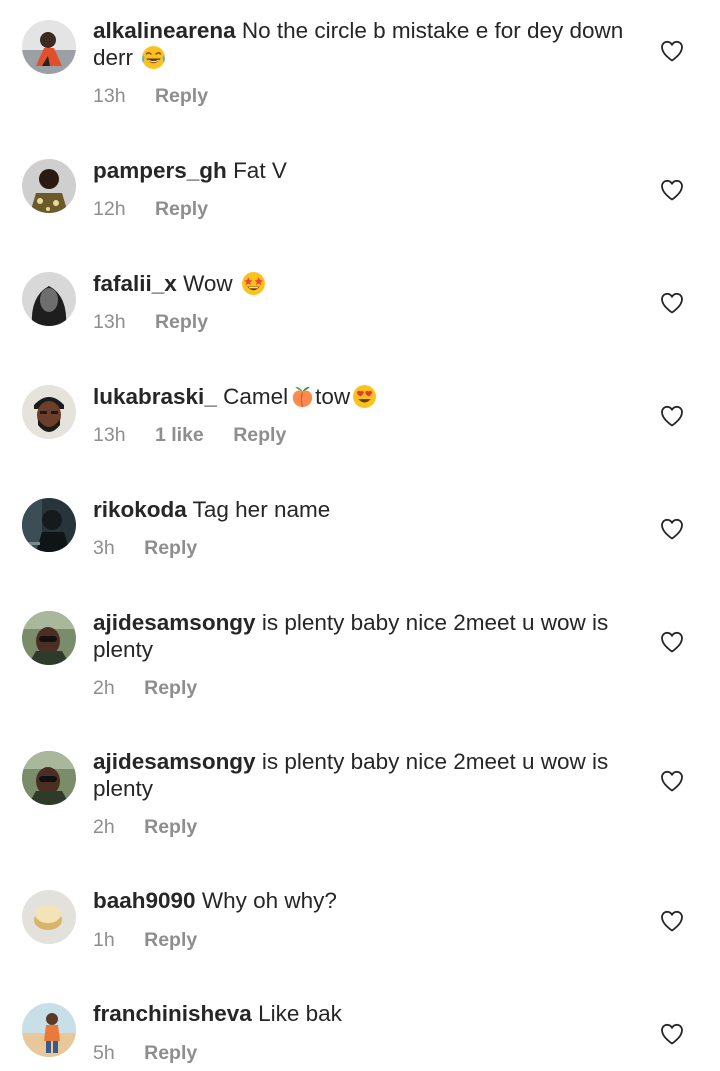  I want to click on face-with-tears-of-joy-icon, so click(153, 57).